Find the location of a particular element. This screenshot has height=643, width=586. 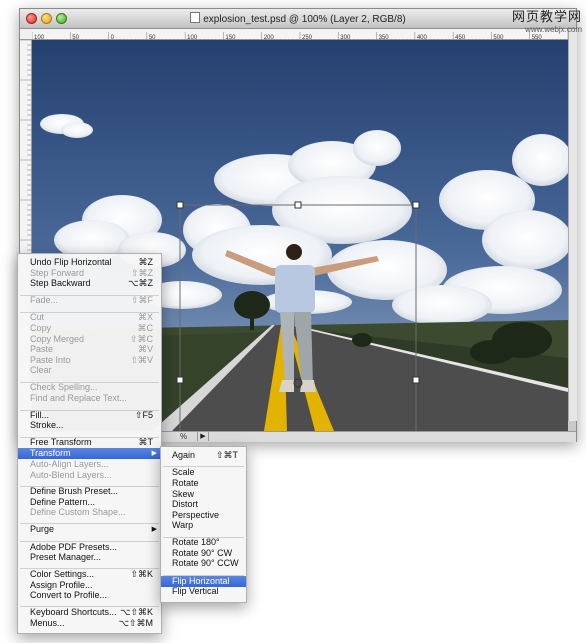

menu-item-label: Undo Flip Horizontal is located at coordinates (71, 262).